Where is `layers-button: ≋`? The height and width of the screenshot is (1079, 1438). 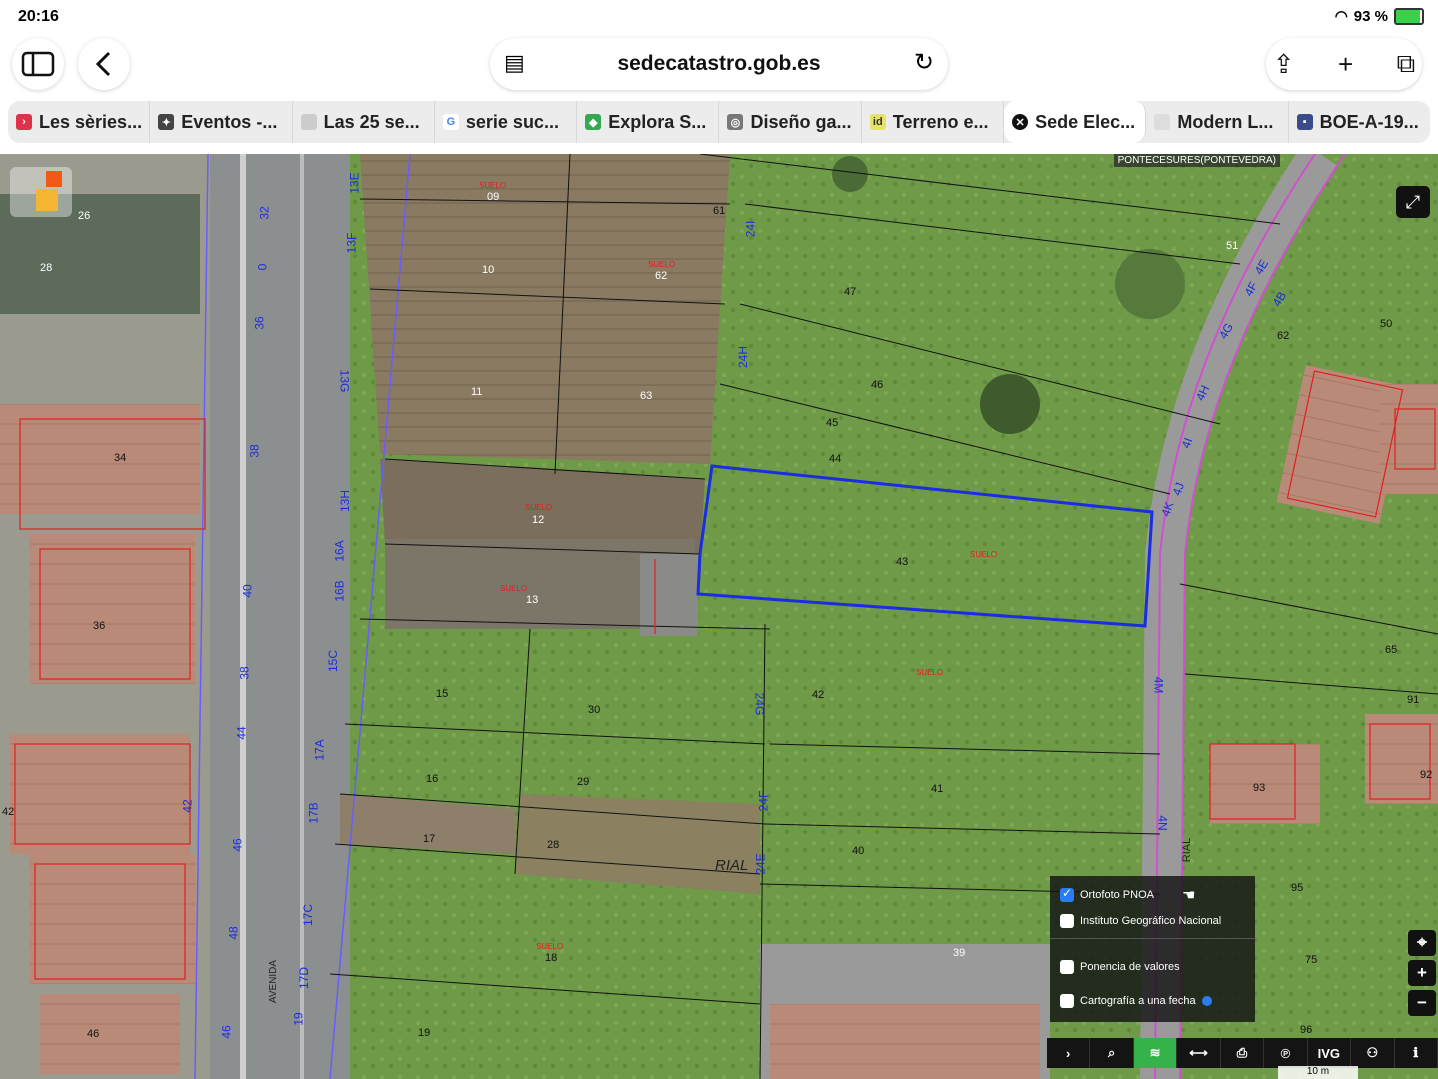
layers-button: ≋ is located at coordinates (1155, 1053).